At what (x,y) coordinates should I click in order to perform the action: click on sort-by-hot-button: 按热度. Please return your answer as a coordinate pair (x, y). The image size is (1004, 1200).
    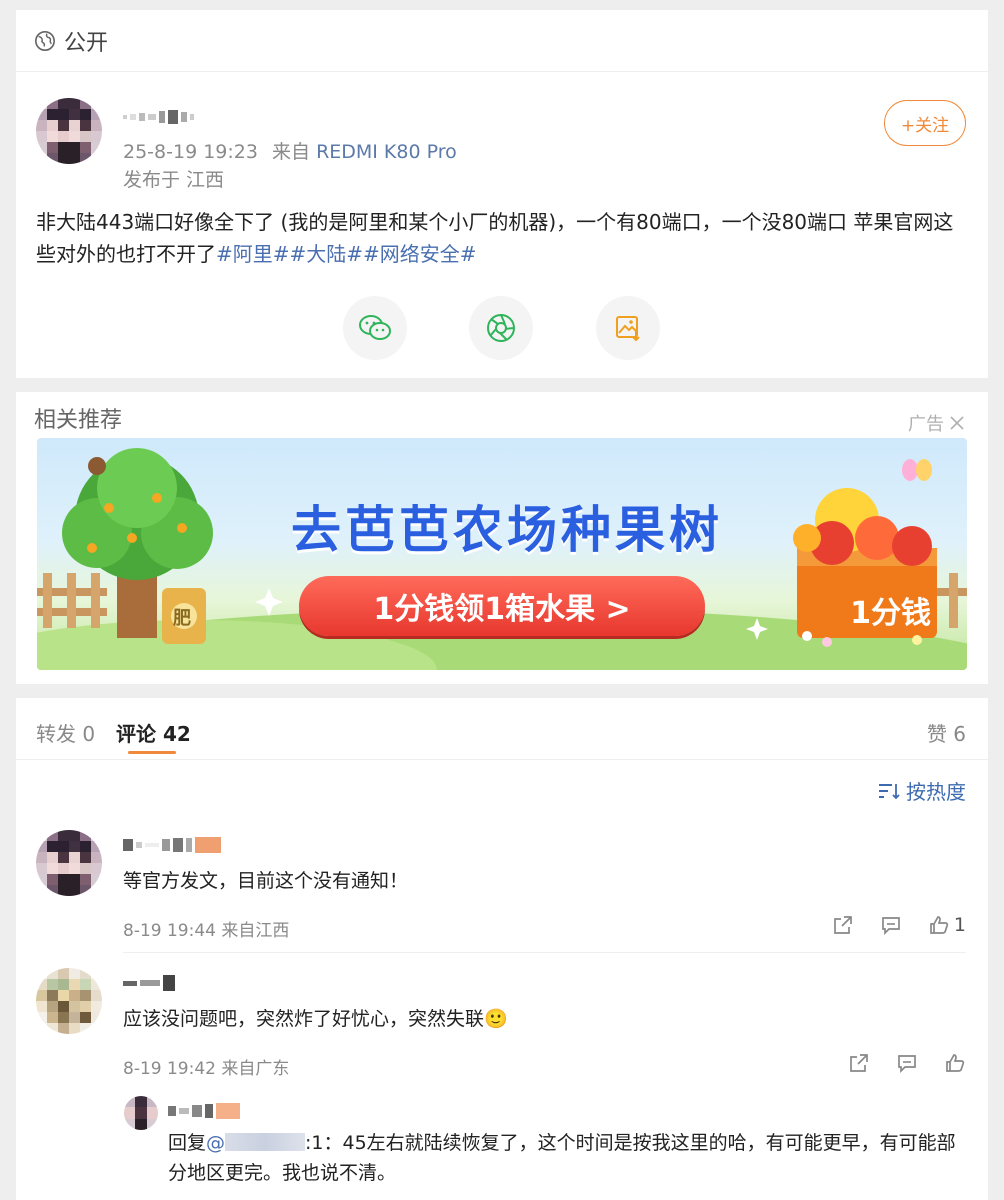
    Looking at the image, I should click on (922, 790).